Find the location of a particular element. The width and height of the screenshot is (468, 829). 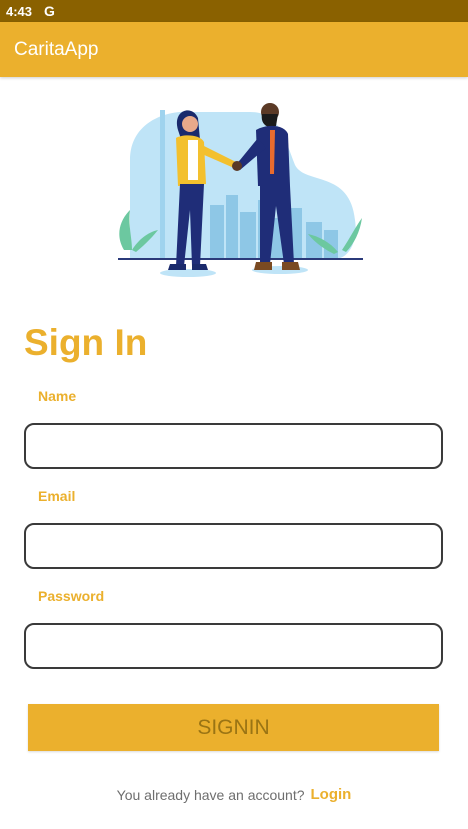

login-link: Login is located at coordinates (331, 794).